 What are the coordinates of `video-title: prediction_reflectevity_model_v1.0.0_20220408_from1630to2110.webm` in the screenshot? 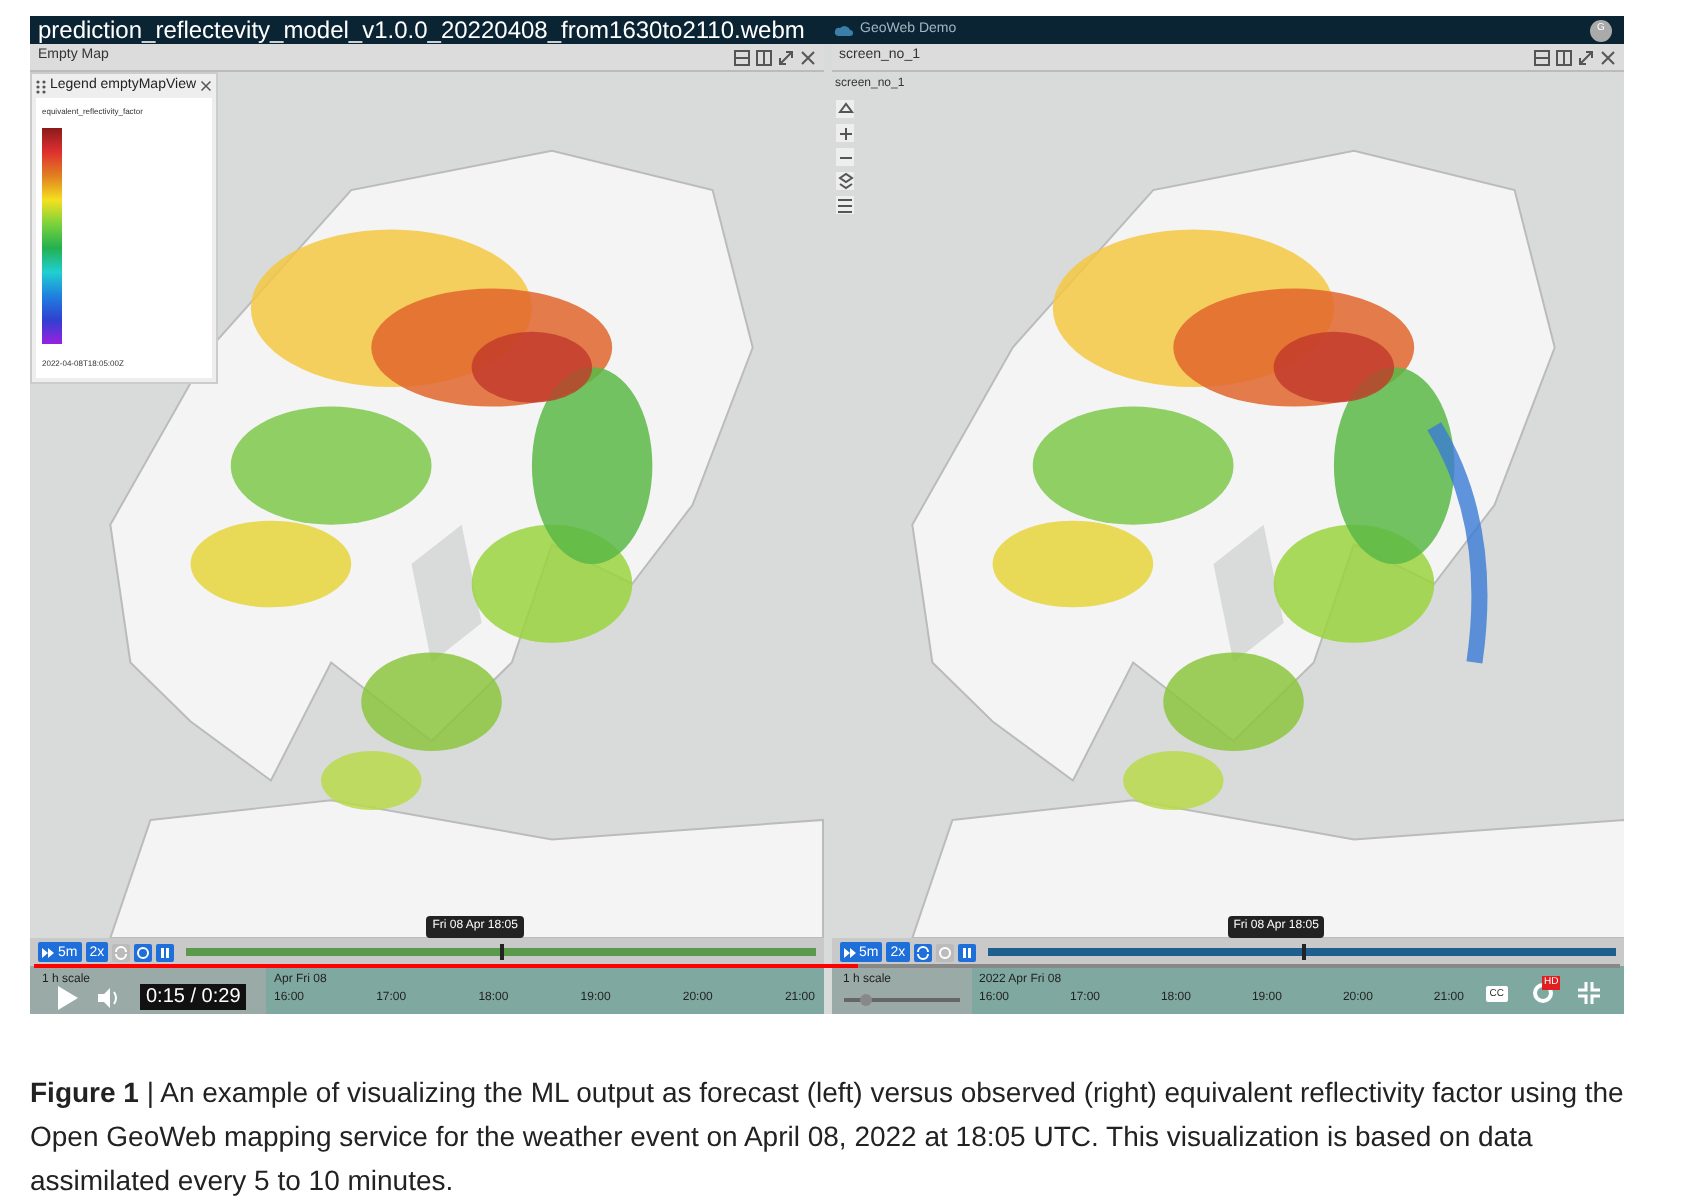 It's located at (421, 30).